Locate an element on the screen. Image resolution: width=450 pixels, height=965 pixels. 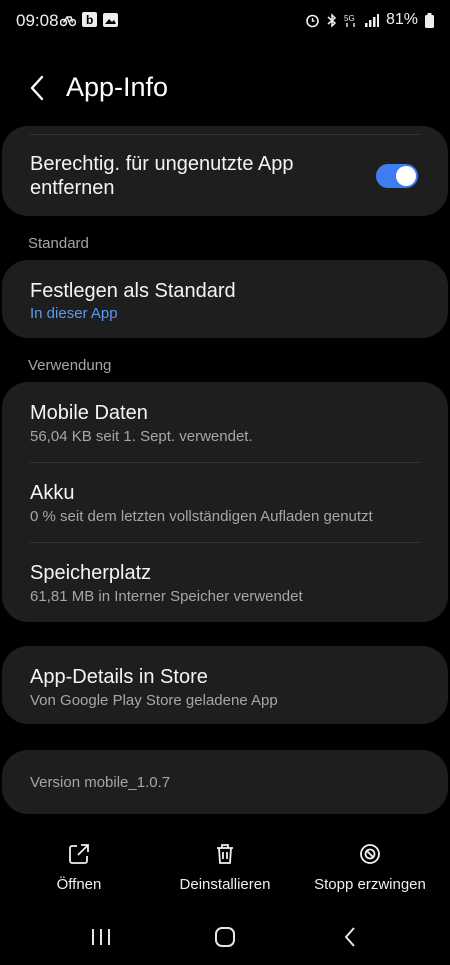
svg-text: b is located at coordinates (89, 20).